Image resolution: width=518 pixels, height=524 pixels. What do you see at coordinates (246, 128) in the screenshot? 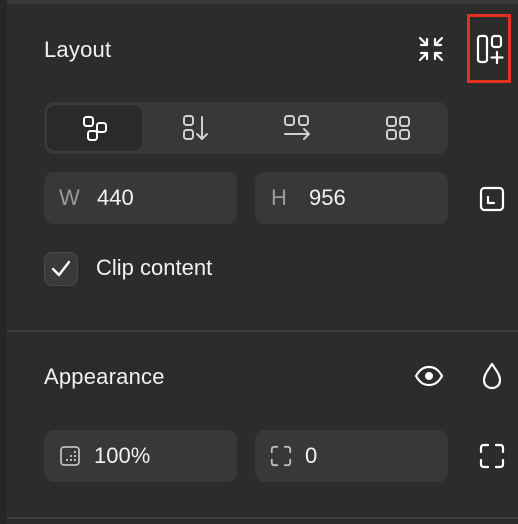
I see `layout-mode-segmented-control` at bounding box center [246, 128].